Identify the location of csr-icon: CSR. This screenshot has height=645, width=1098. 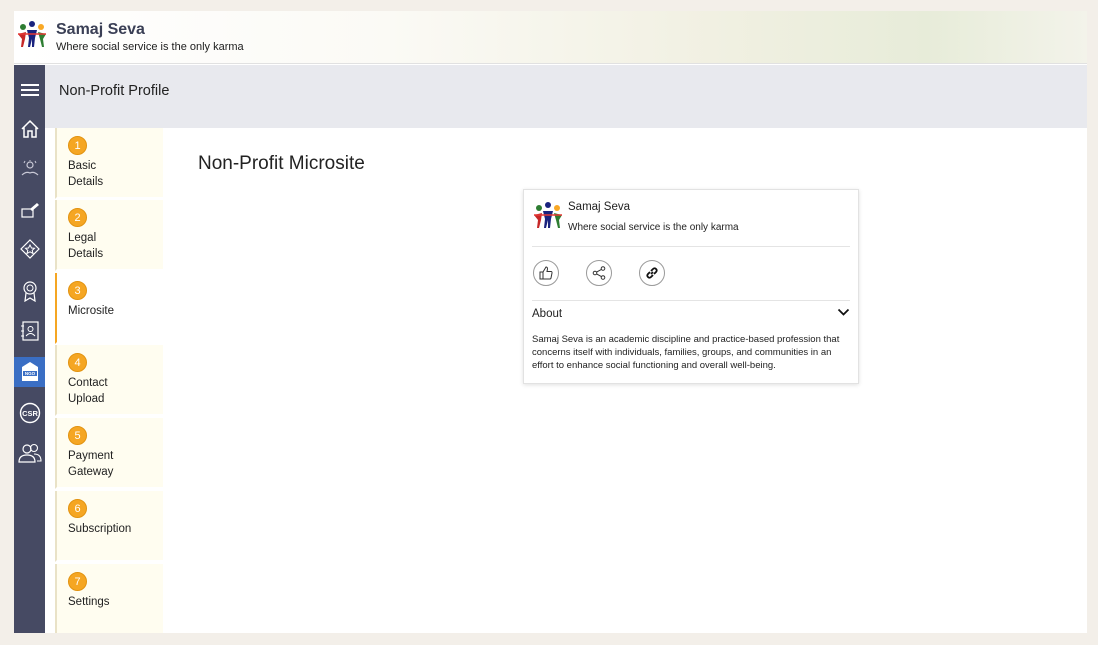
(29, 413).